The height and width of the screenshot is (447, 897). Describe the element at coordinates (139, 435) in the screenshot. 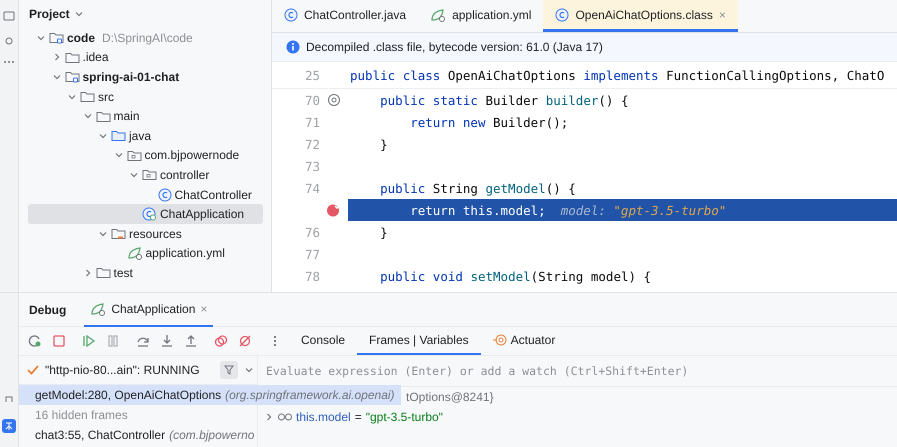

I see `stack-frame: chat3:55, ChatController (com.bjpowerno` at that location.